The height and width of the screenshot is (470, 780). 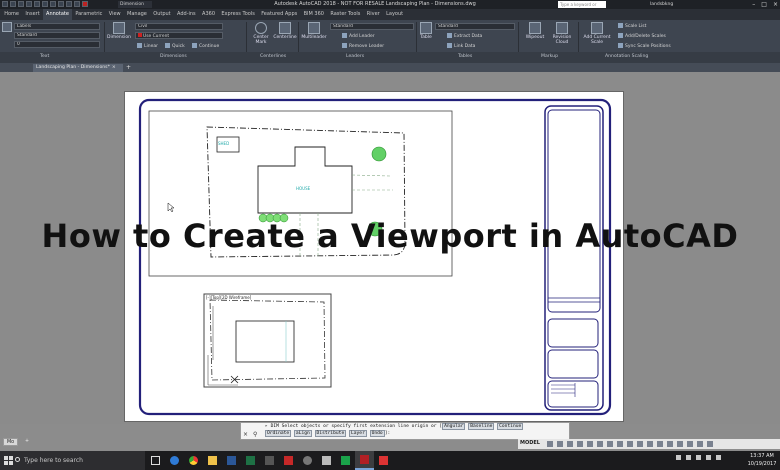 I want to click on task-view-icon, so click(x=155, y=460).